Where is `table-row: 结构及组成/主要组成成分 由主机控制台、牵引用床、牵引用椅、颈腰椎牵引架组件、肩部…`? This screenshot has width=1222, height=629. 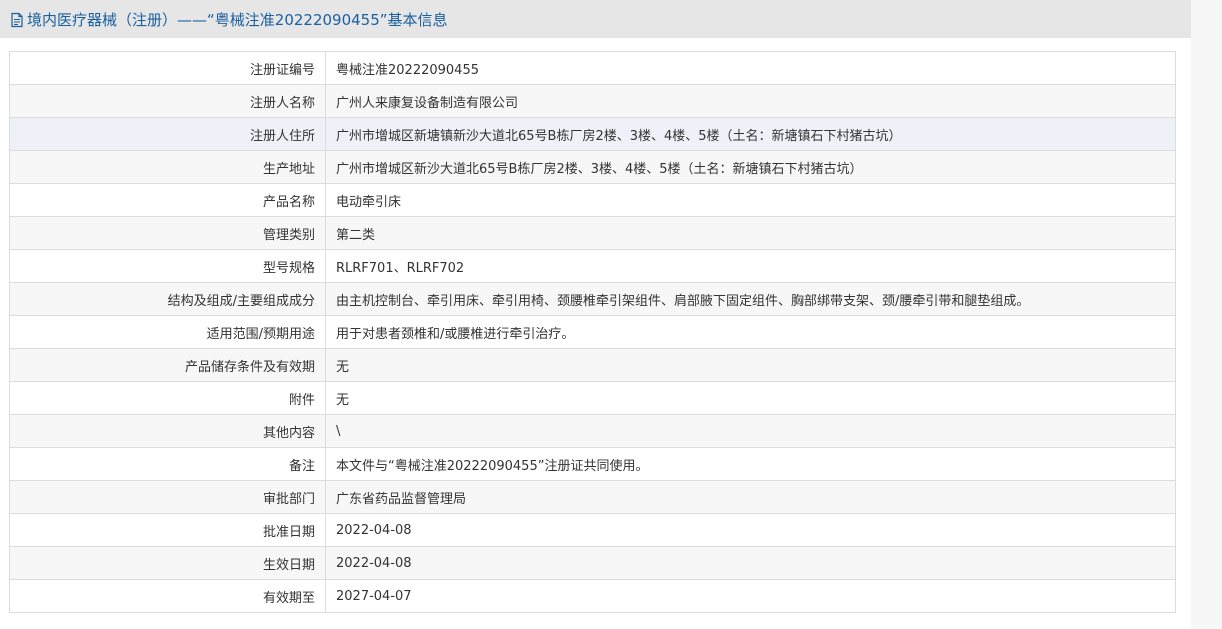 table-row: 结构及组成/主要组成成分 由主机控制台、牵引用床、牵引用椅、颈腰椎牵引架组件、肩部… is located at coordinates (592, 299).